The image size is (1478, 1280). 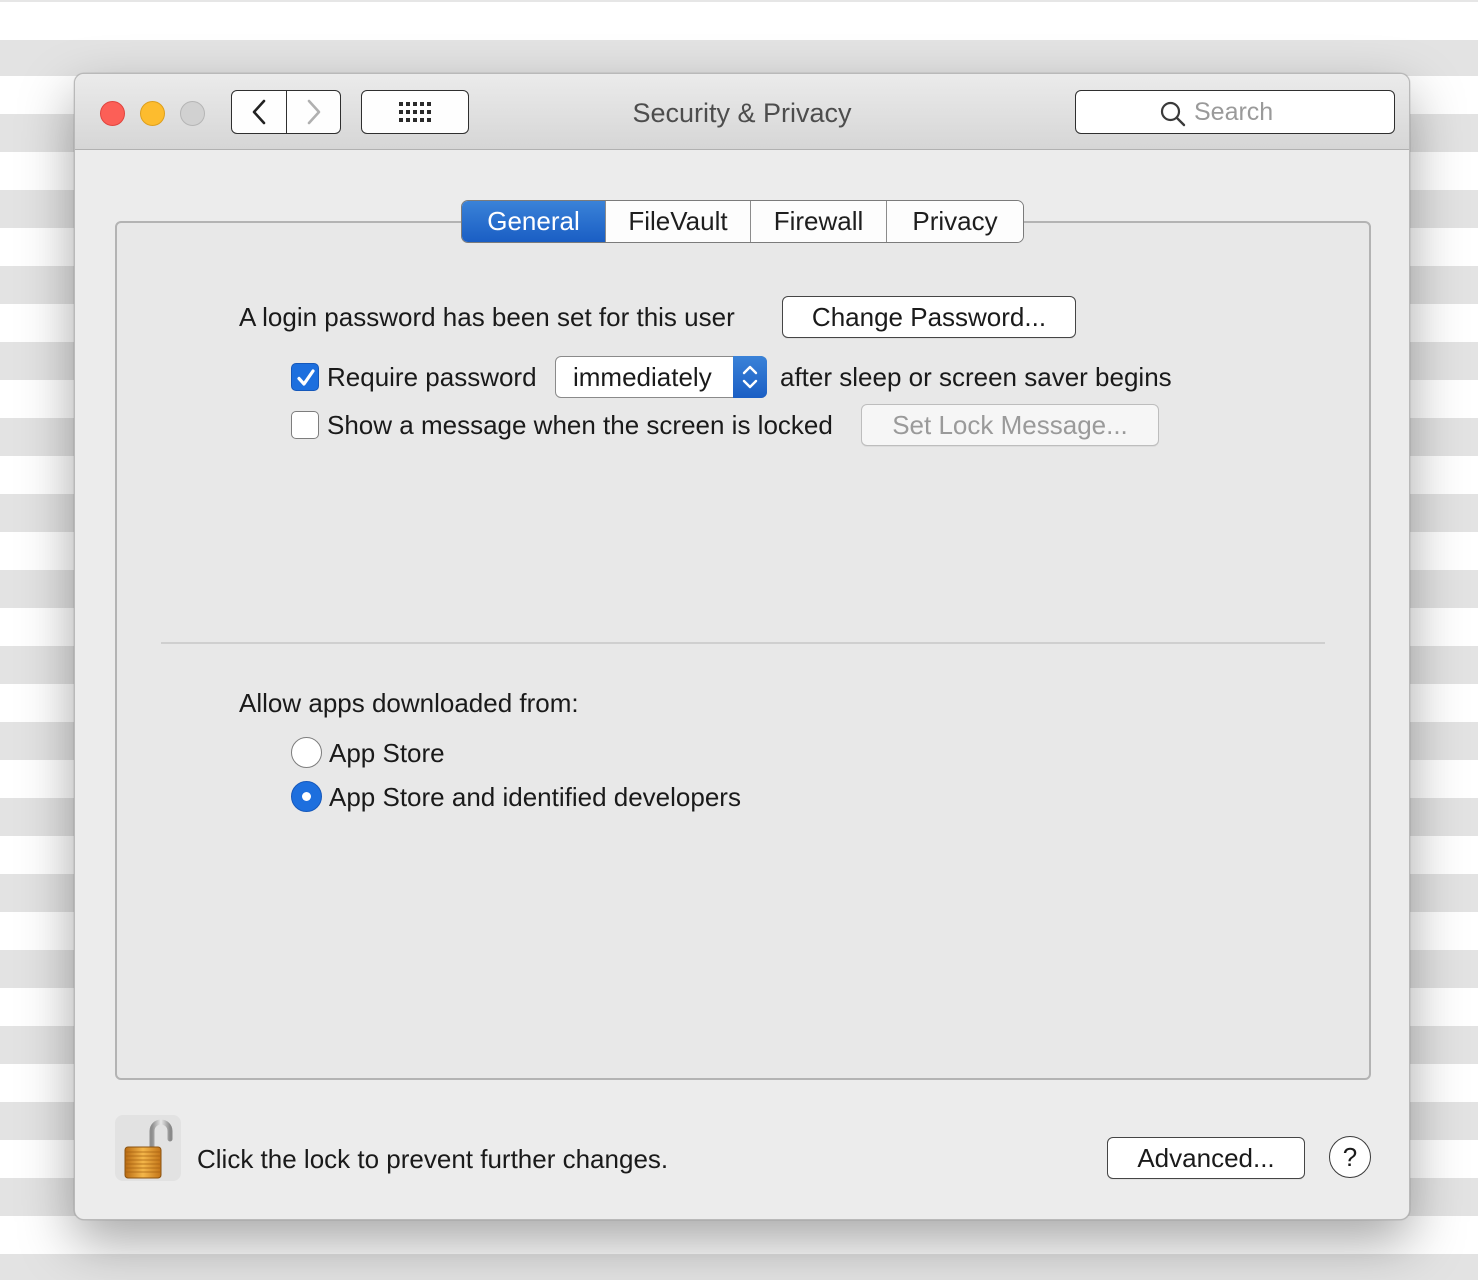 What do you see at coordinates (976, 377) in the screenshot?
I see `require-password-suffix: after sleep or screen saver begins` at bounding box center [976, 377].